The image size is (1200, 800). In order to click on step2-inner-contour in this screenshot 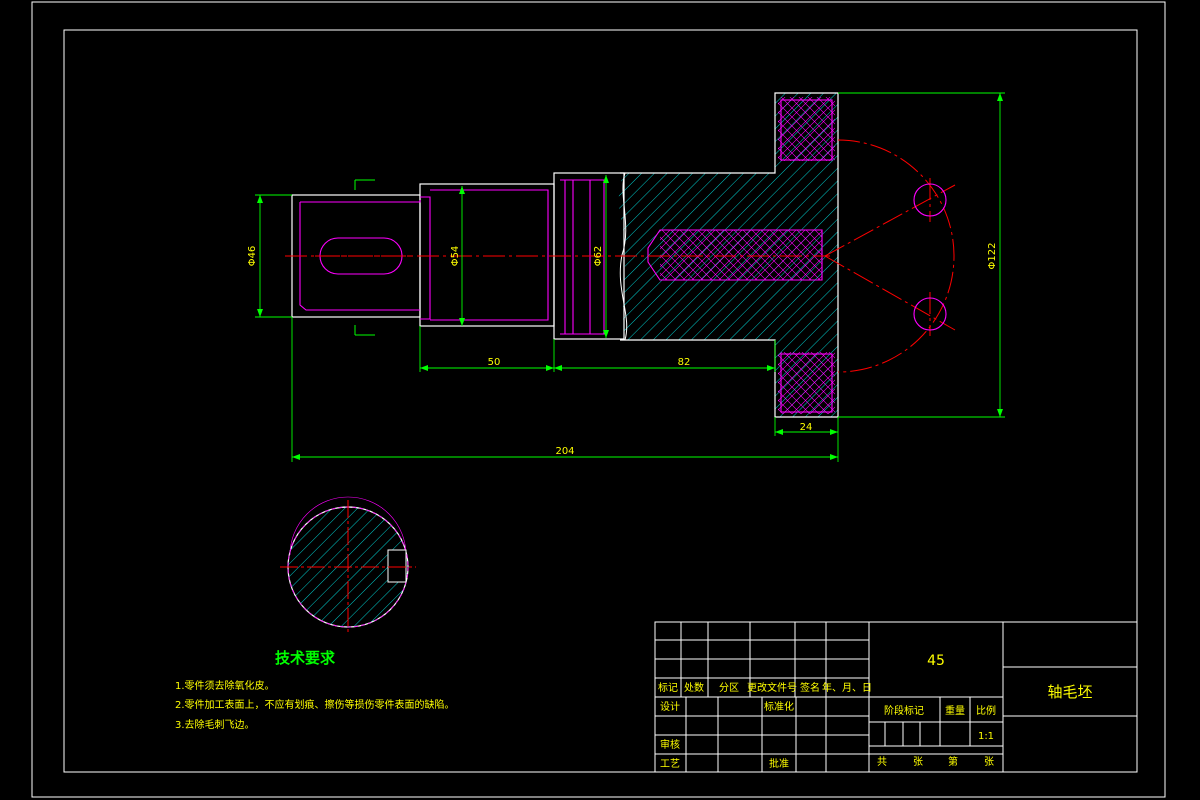, I will do `click(484, 255)`.